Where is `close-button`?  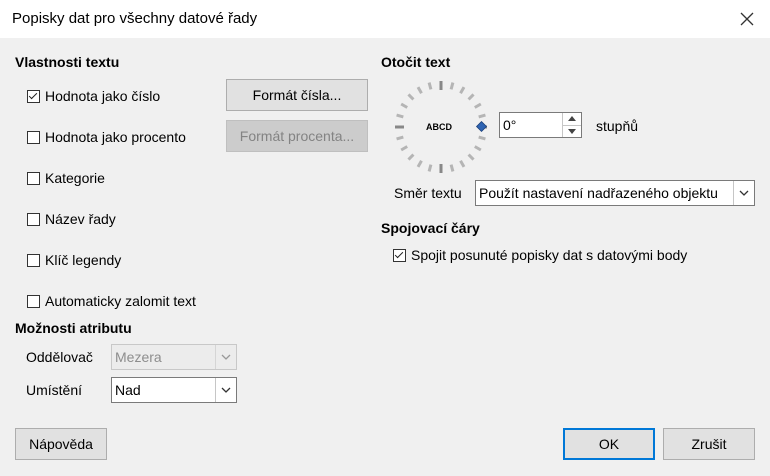
close-button is located at coordinates (747, 19).